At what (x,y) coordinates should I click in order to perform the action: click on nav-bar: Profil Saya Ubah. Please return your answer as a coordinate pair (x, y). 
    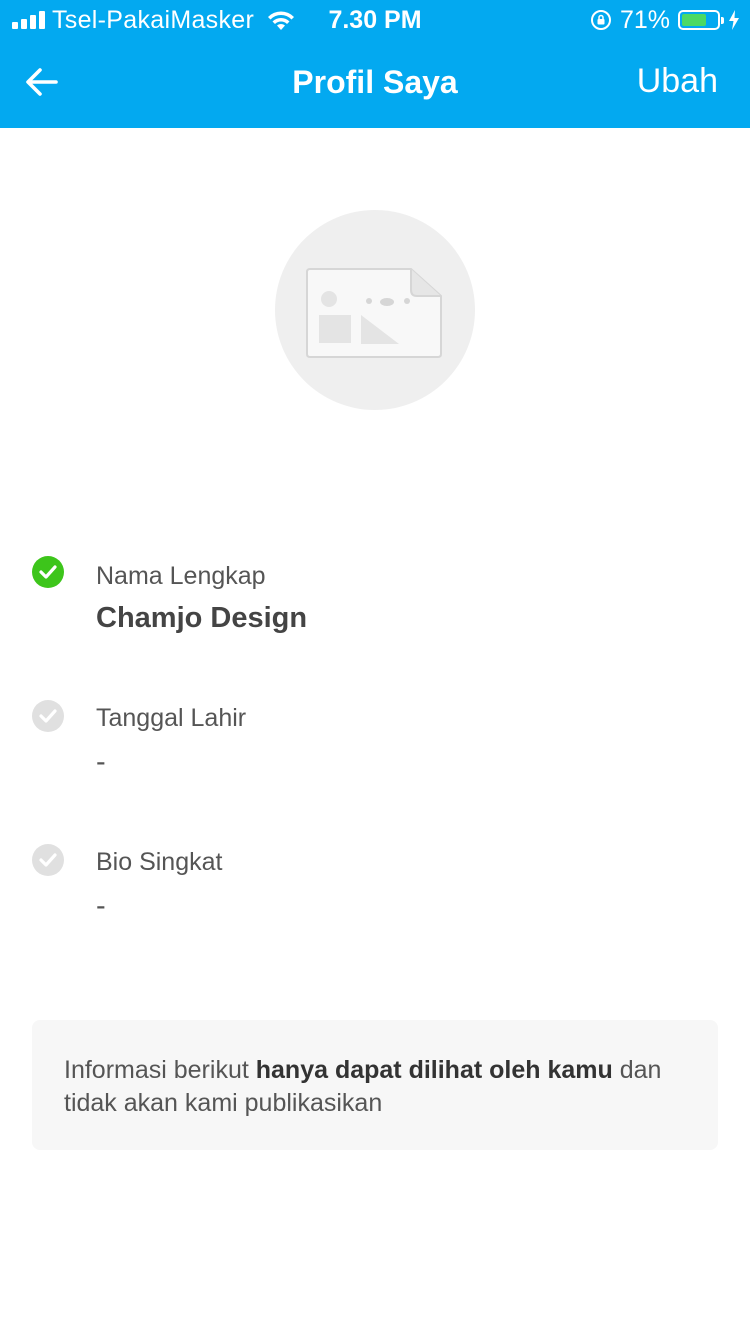
    Looking at the image, I should click on (375, 84).